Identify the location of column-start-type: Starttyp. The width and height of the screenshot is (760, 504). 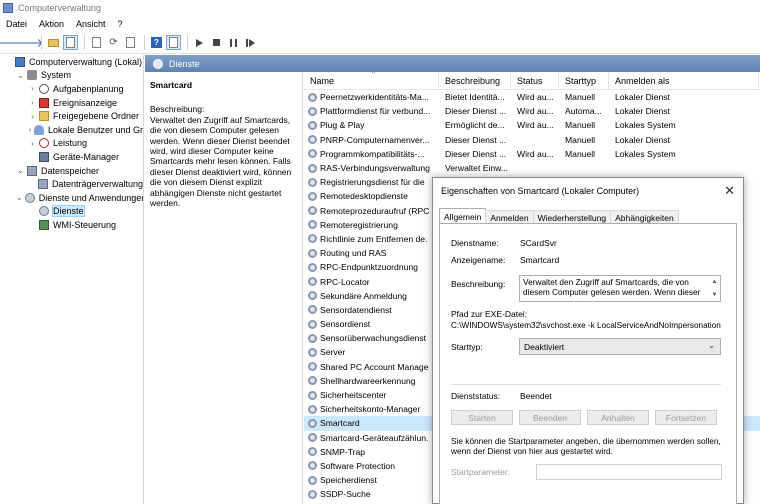
(584, 81).